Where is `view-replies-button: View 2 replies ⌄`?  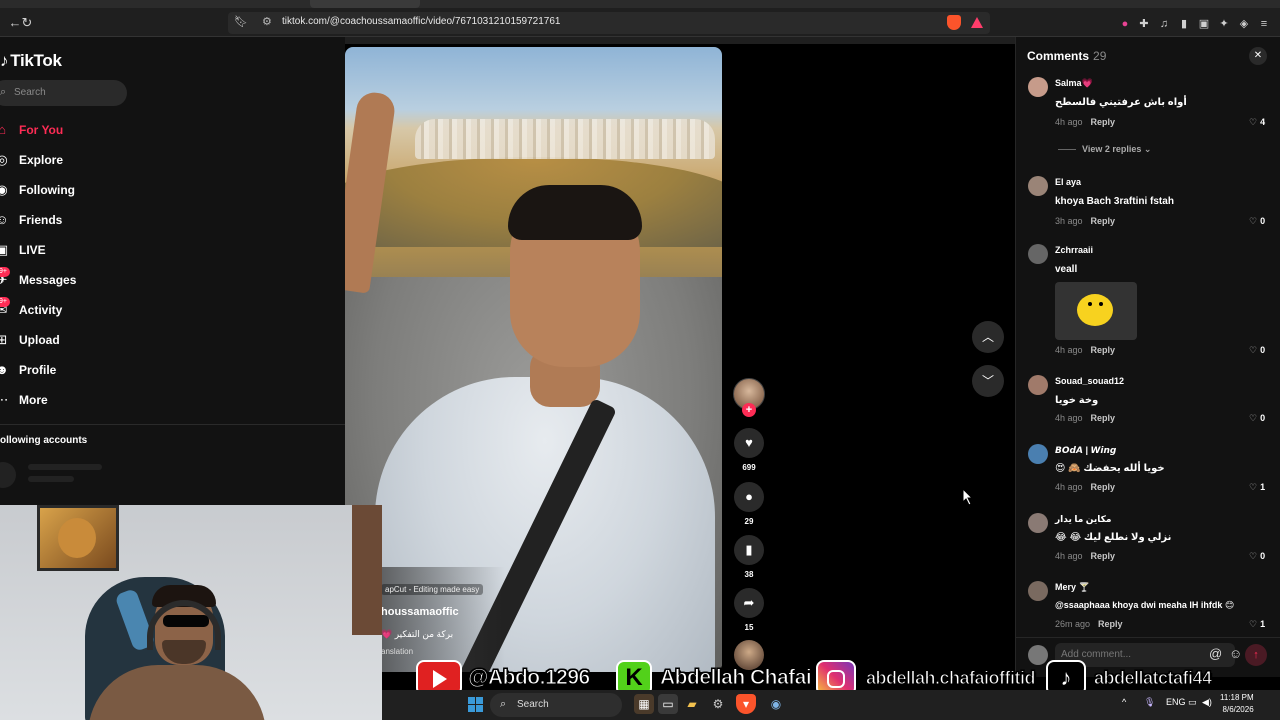 view-replies-button: View 2 replies ⌄ is located at coordinates (1104, 149).